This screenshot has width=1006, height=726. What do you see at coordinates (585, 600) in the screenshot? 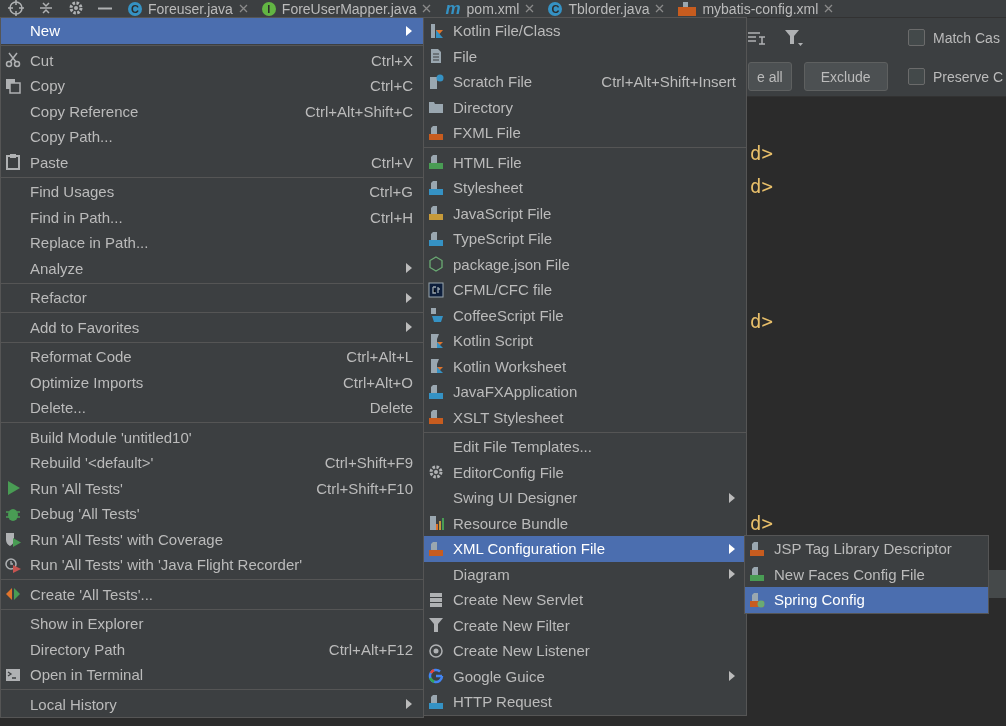
I see `menu-item: Create New Servlet` at bounding box center [585, 600].